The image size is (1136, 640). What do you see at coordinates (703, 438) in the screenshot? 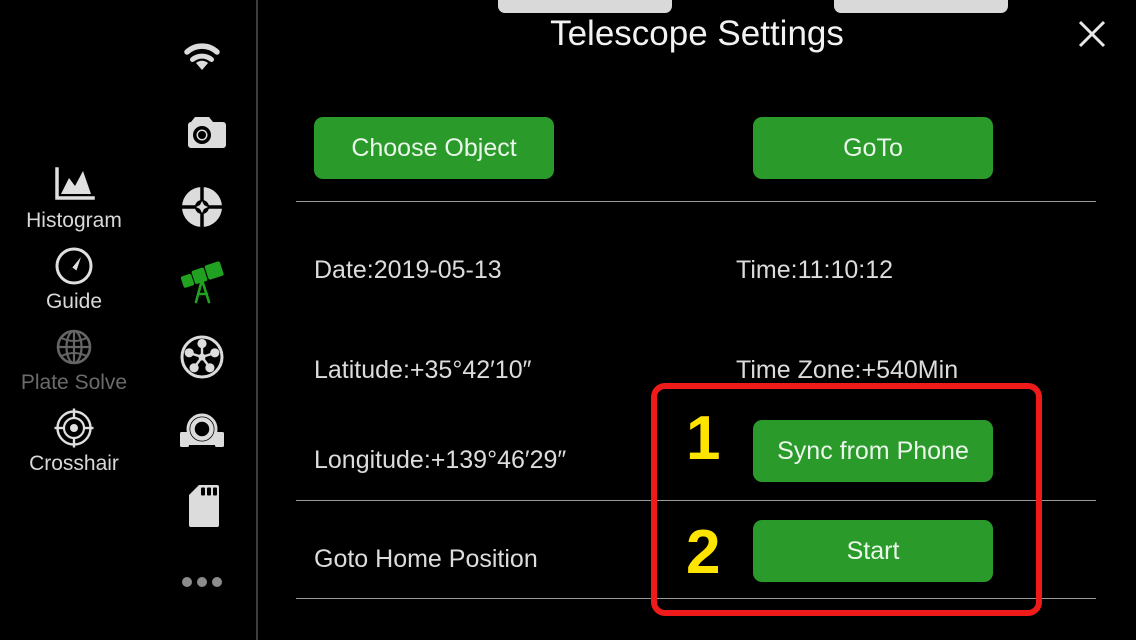
I see `annotation-step-1: 1` at bounding box center [703, 438].